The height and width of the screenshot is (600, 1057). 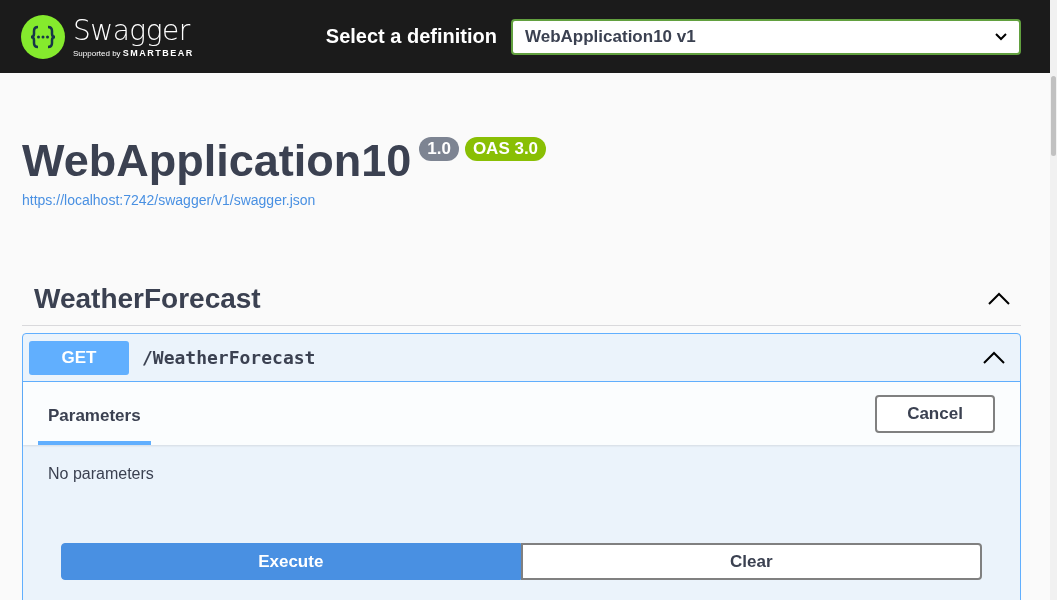 I want to click on definition-dropdown: WebApplication10 v1, so click(x=766, y=36).